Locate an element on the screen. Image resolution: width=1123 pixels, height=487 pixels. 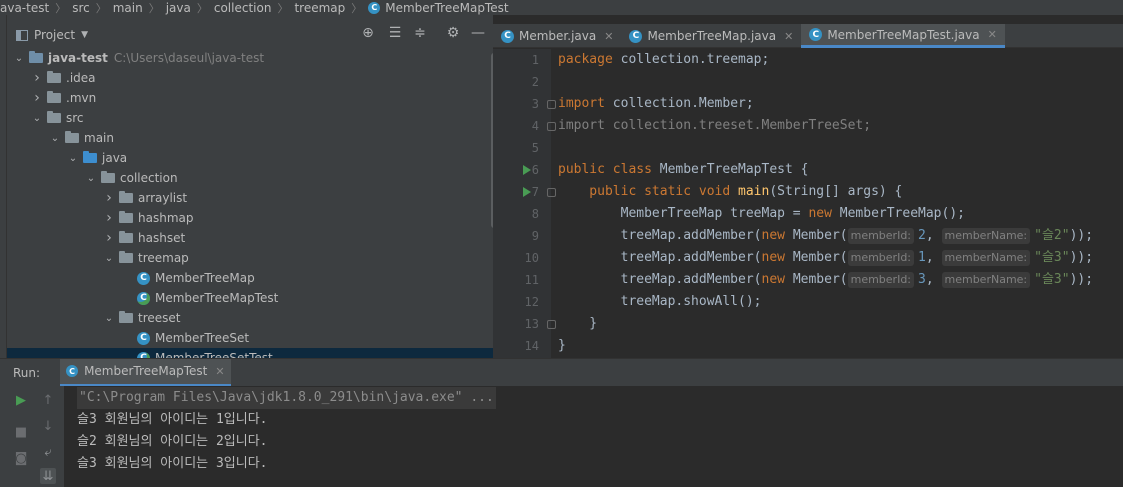
breadcrumb-item: C MemberTreeMapTest is located at coordinates (438, 7).